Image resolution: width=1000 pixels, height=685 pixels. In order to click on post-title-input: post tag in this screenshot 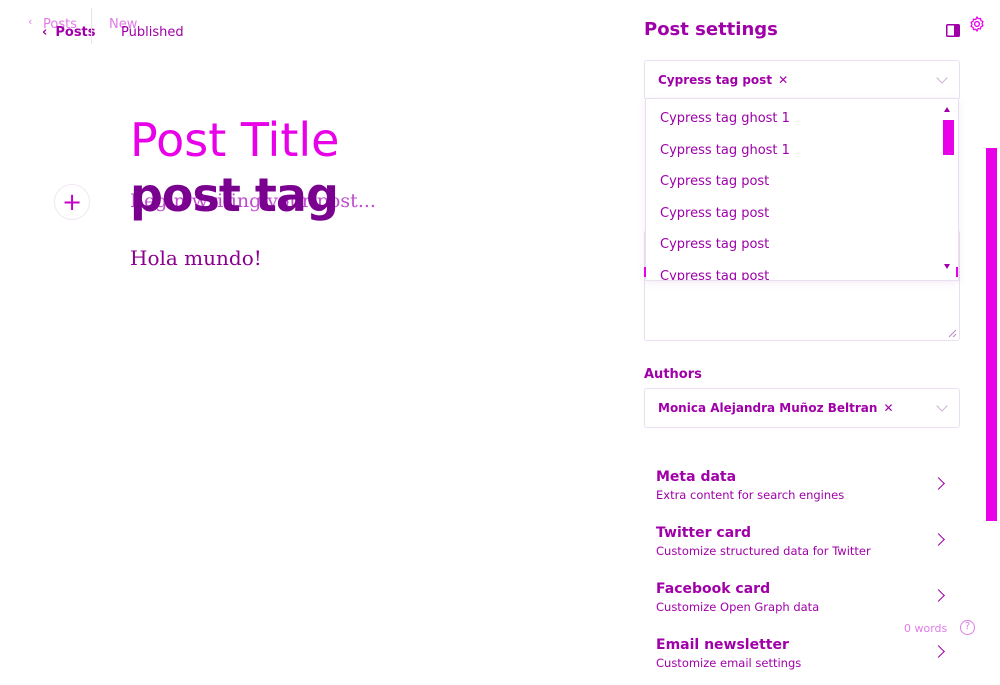, I will do `click(234, 195)`.